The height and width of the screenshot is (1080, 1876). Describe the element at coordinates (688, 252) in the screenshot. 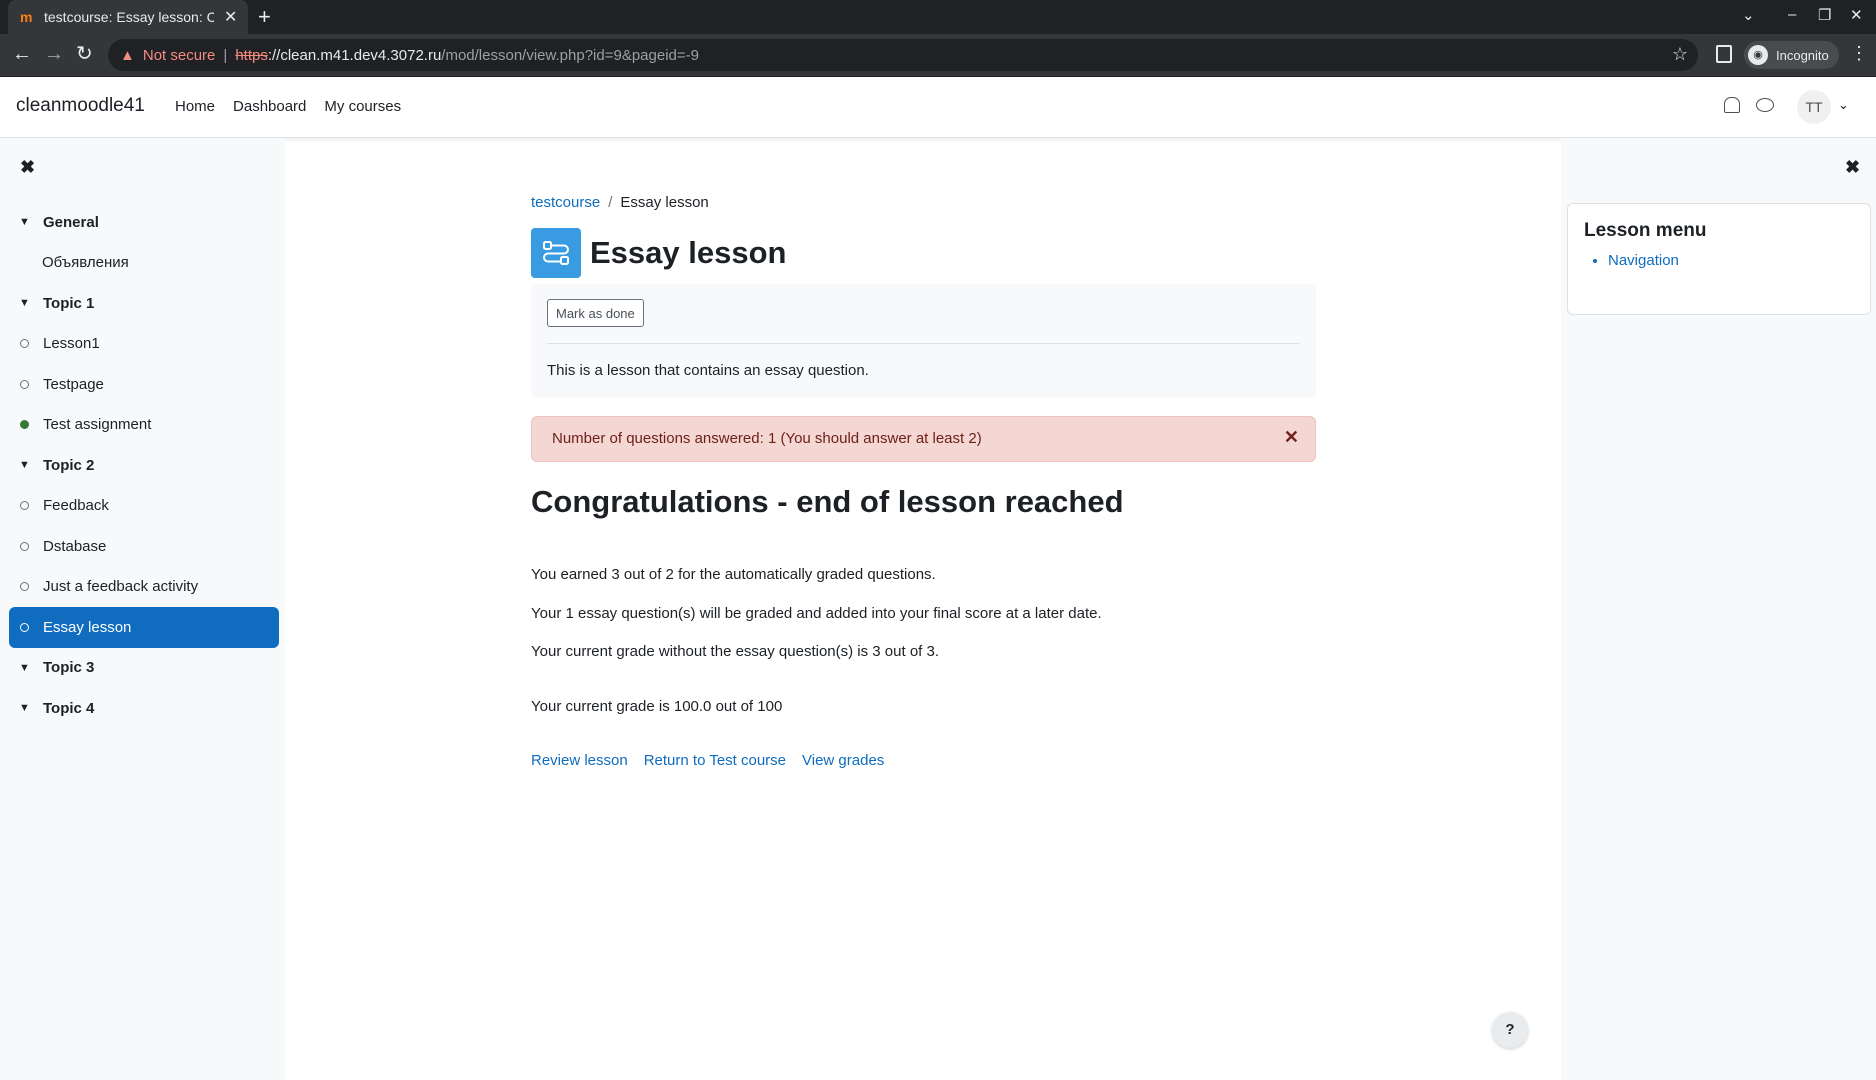

I see `page-title: Essay lesson` at that location.